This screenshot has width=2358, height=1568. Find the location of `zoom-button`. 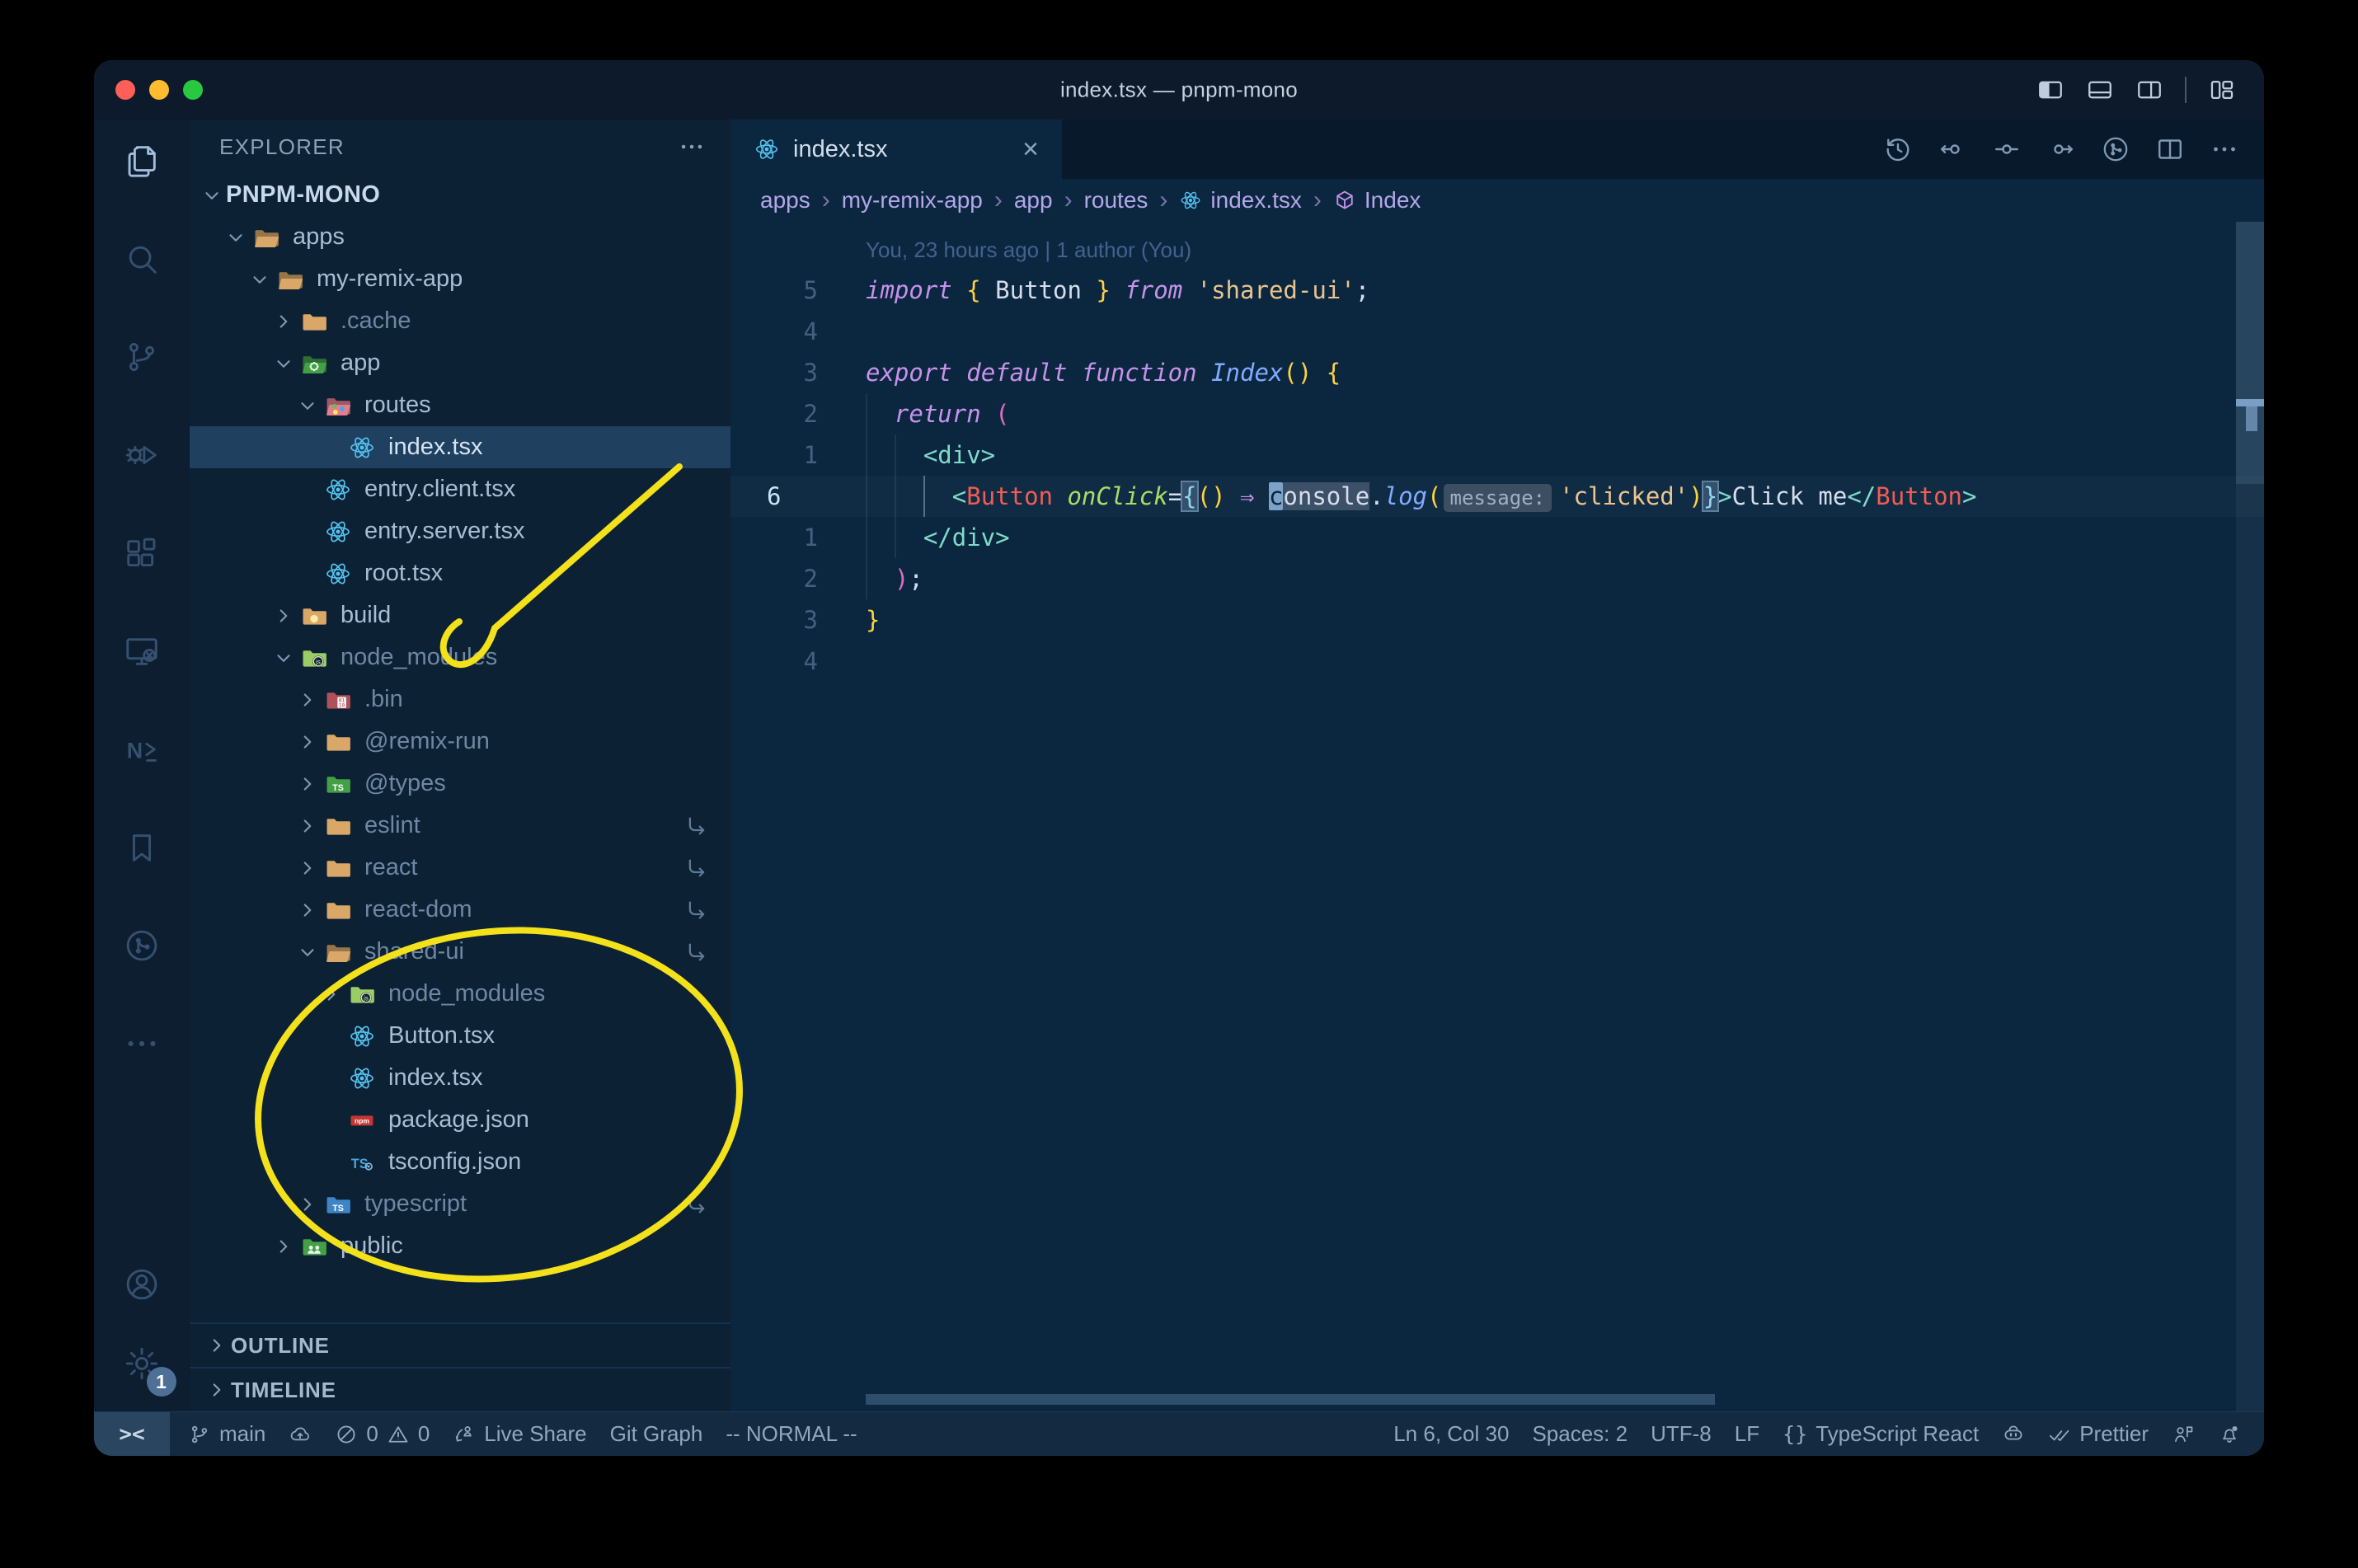

zoom-button is located at coordinates (193, 90).